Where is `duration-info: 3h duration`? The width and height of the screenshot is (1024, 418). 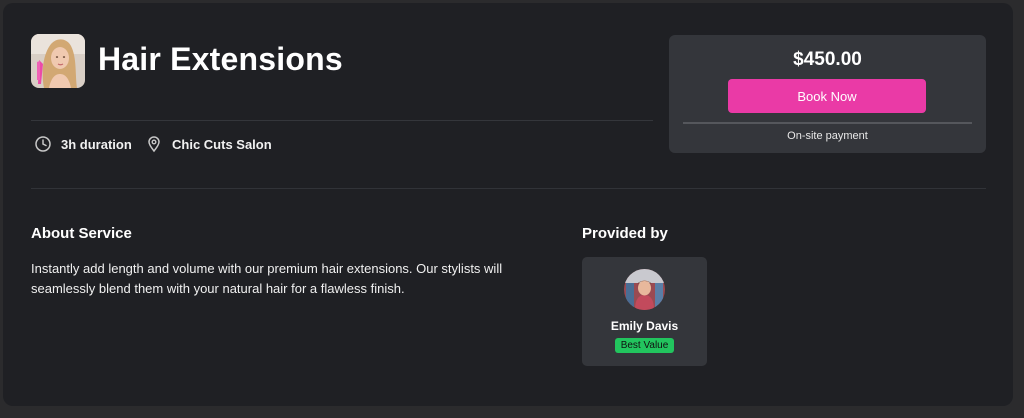
duration-info: 3h duration is located at coordinates (83, 144).